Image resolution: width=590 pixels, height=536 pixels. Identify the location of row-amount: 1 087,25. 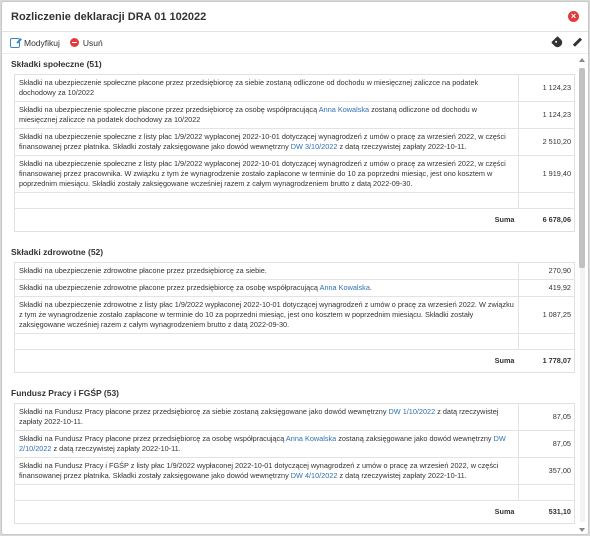
(546, 315).